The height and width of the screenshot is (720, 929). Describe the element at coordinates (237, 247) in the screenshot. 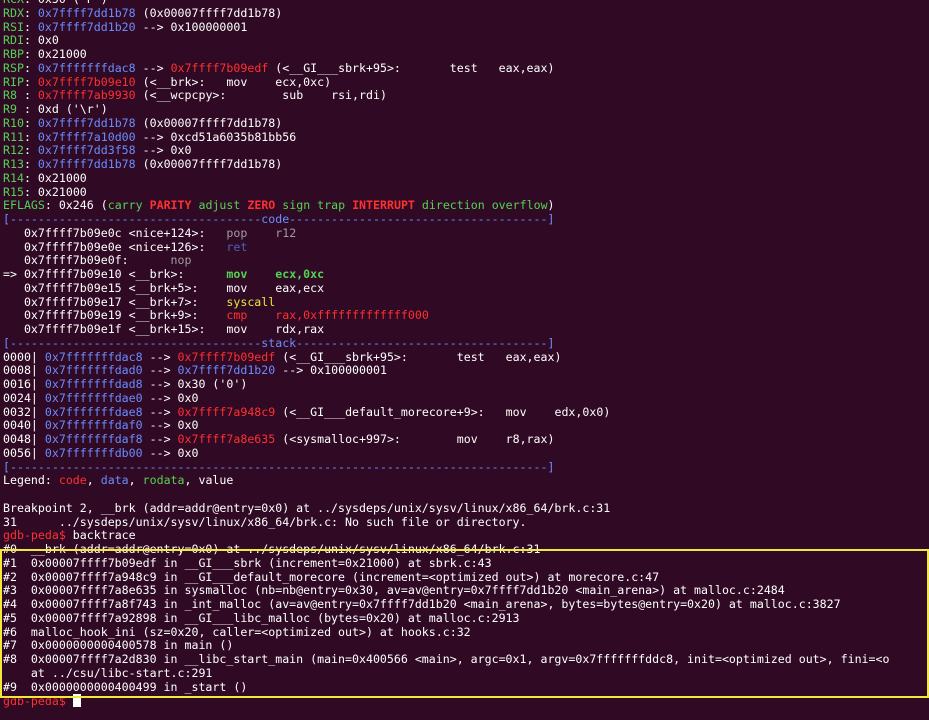

I see `terminal-text: ret` at that location.